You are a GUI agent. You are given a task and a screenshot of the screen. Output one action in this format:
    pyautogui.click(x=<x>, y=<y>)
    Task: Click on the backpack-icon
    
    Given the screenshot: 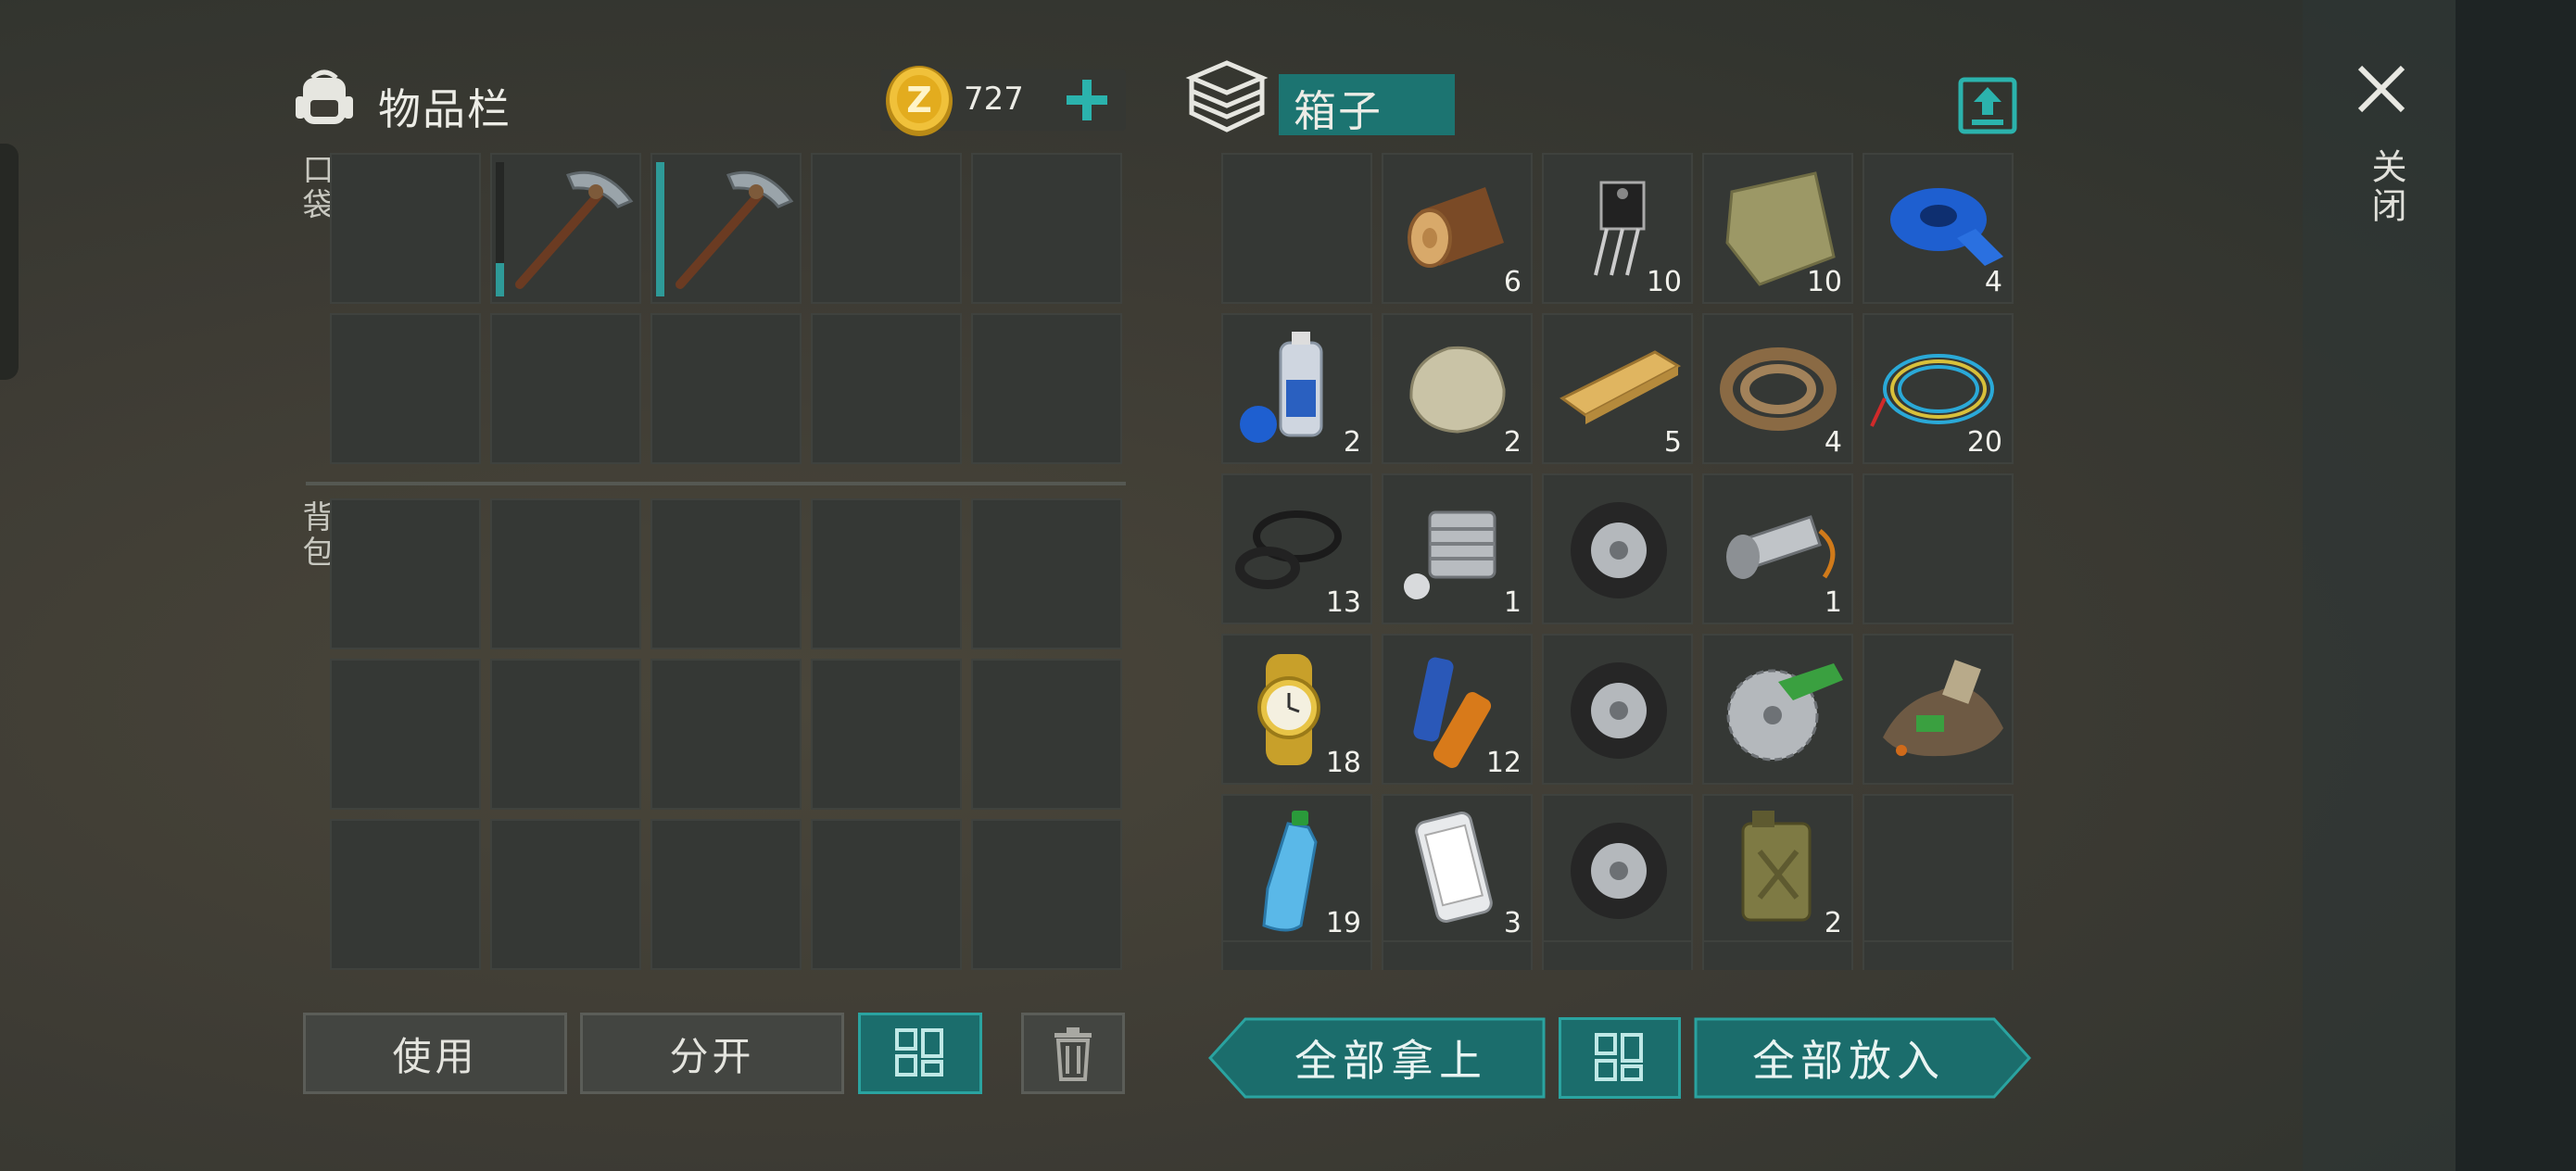 What is the action you would take?
    pyautogui.click(x=324, y=97)
    